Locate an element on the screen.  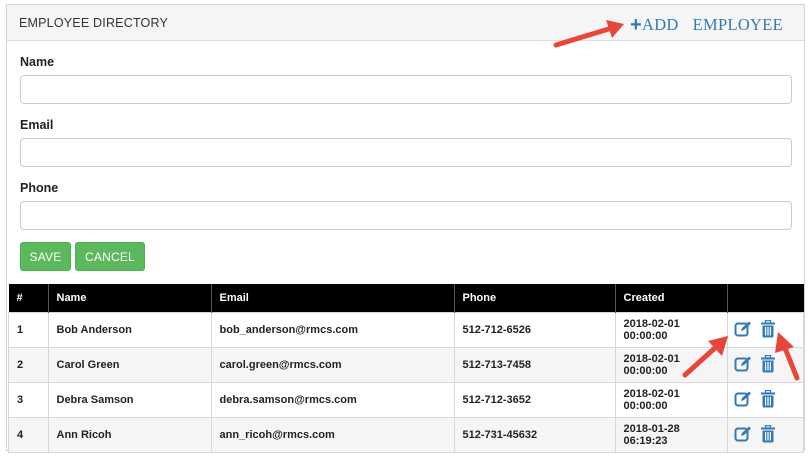
cell-phone: 512-731-45632 is located at coordinates (534, 435).